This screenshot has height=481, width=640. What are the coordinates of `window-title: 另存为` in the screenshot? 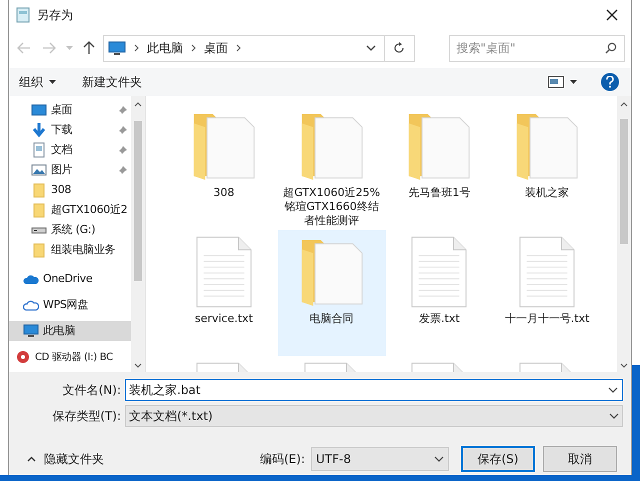 It's located at (55, 15).